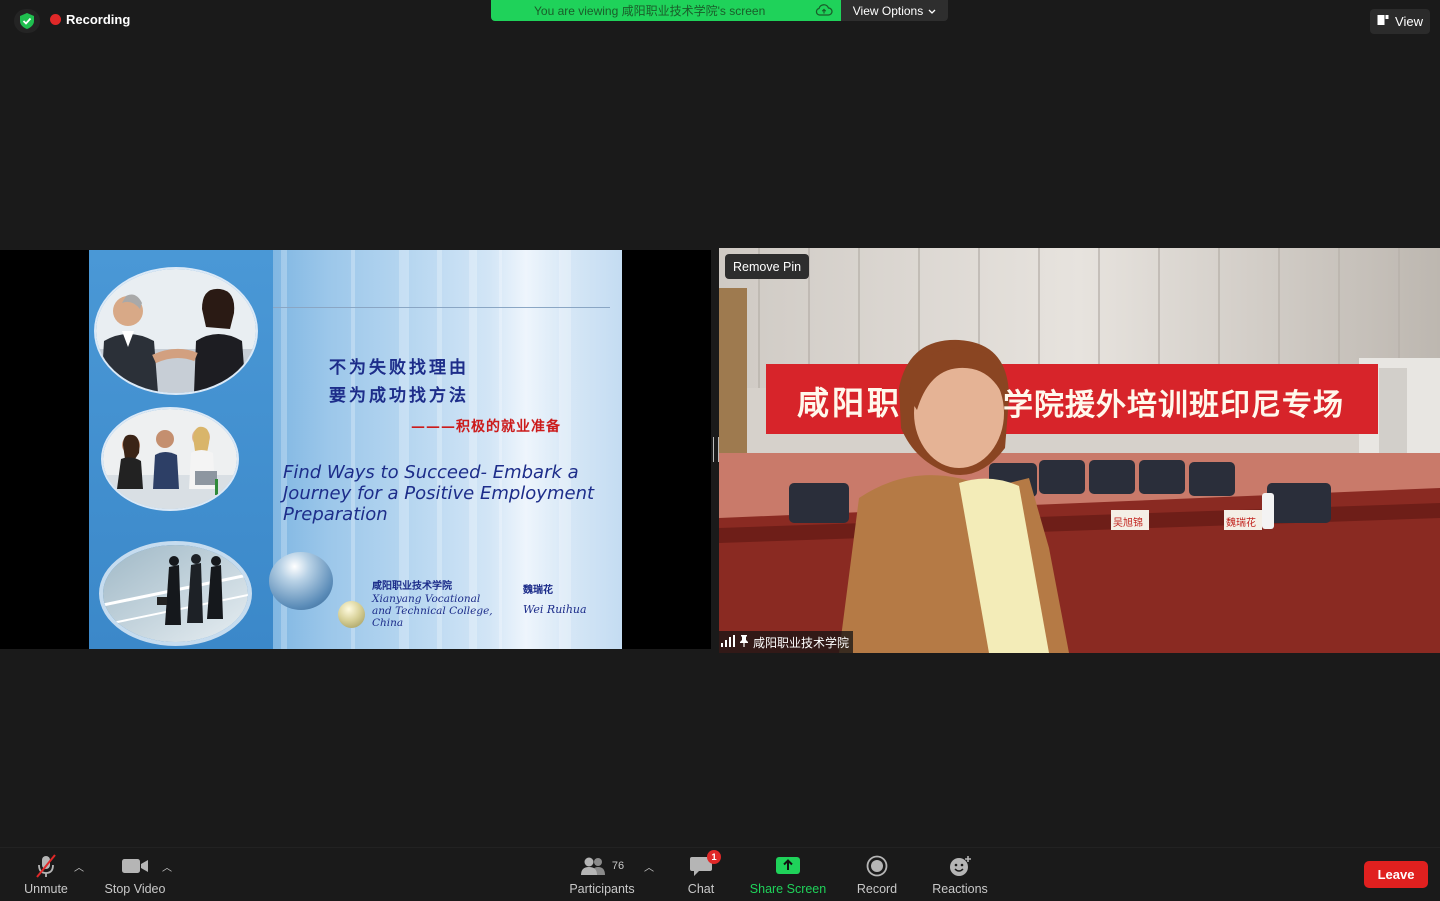 The image size is (1440, 901). Describe the element at coordinates (555, 600) in the screenshot. I see `slide-author: 魏瑞花 Wei Ruihua` at that location.